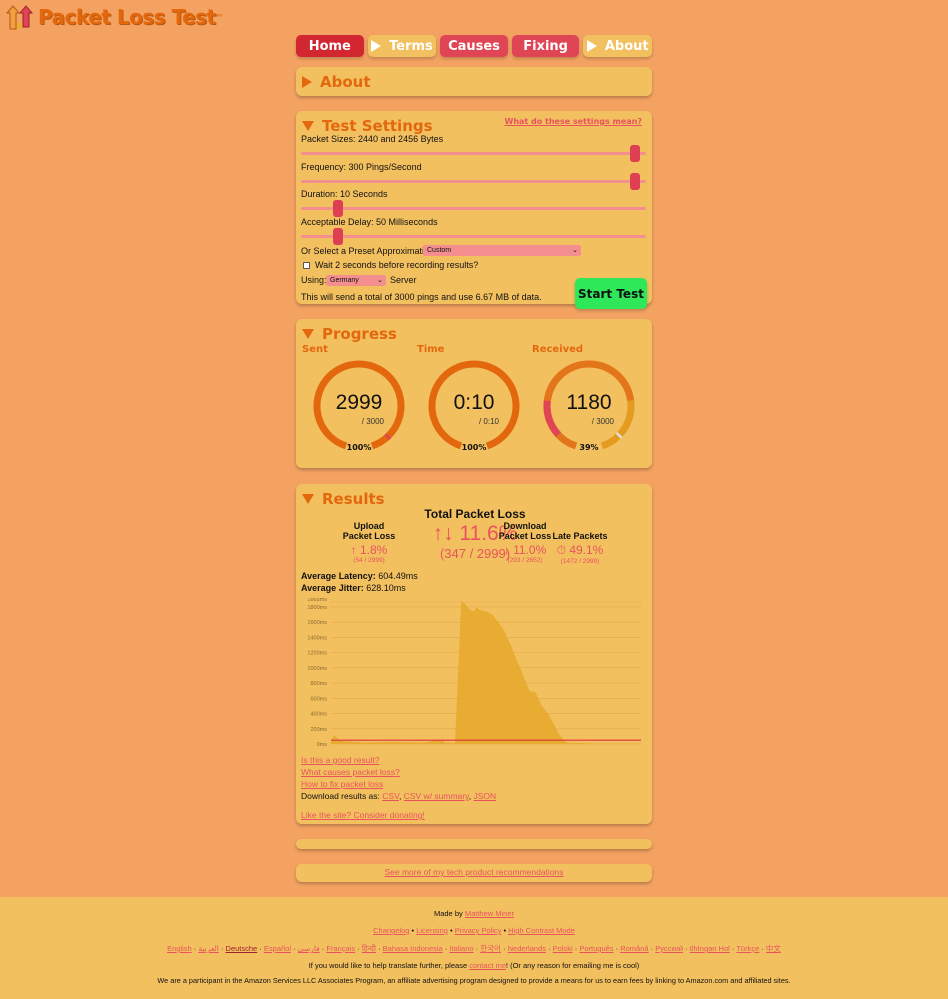 Image resolution: width=948 pixels, height=999 pixels. I want to click on frequency-slider, so click(473, 181).